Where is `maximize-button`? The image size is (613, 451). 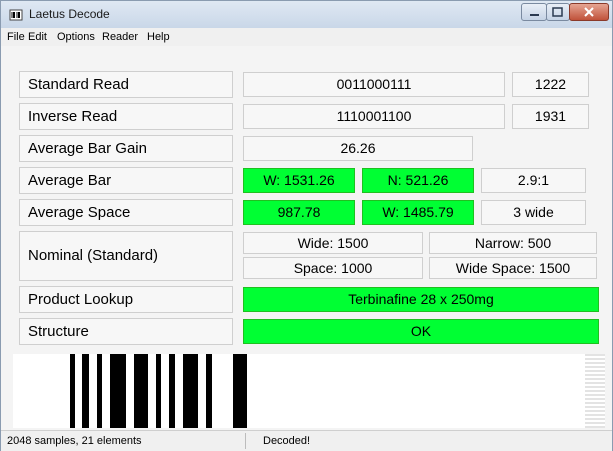 maximize-button is located at coordinates (558, 12).